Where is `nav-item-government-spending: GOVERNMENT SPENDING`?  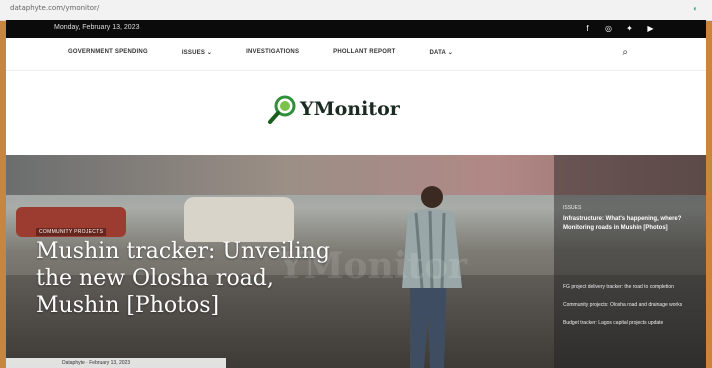
nav-item-government-spending: GOVERNMENT SPENDING is located at coordinates (108, 52).